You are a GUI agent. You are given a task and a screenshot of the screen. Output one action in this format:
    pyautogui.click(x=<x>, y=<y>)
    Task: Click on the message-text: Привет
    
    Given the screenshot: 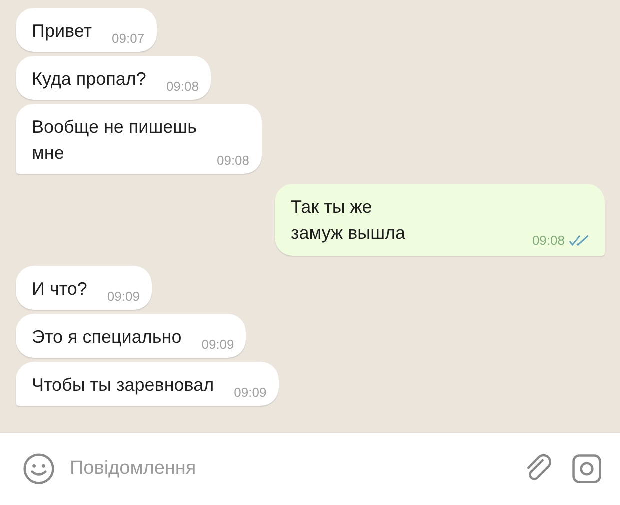 What is the action you would take?
    pyautogui.click(x=62, y=31)
    